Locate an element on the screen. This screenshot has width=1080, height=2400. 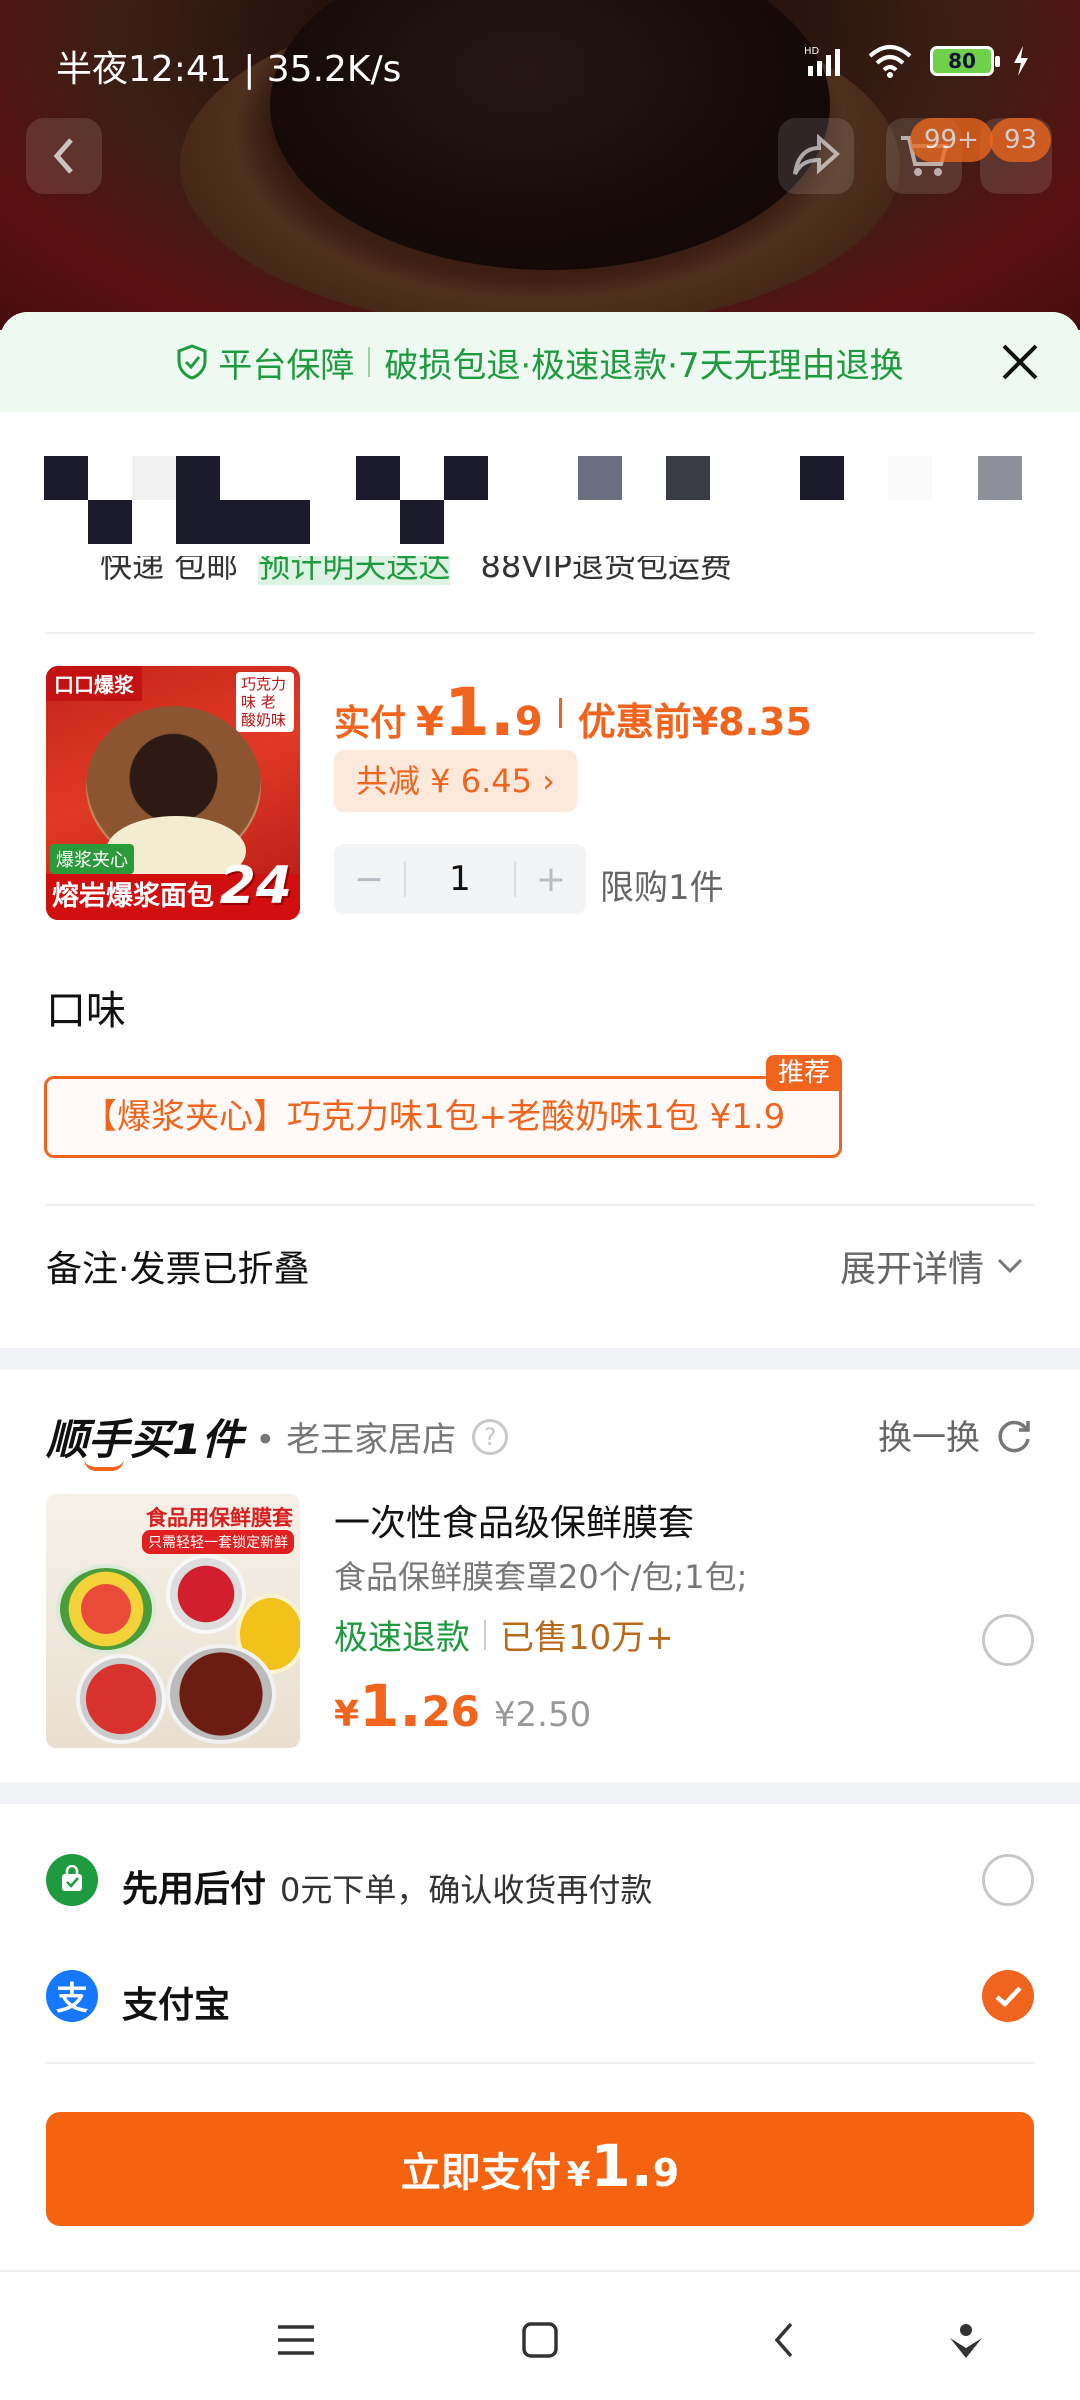
home-button is located at coordinates (540, 2340).